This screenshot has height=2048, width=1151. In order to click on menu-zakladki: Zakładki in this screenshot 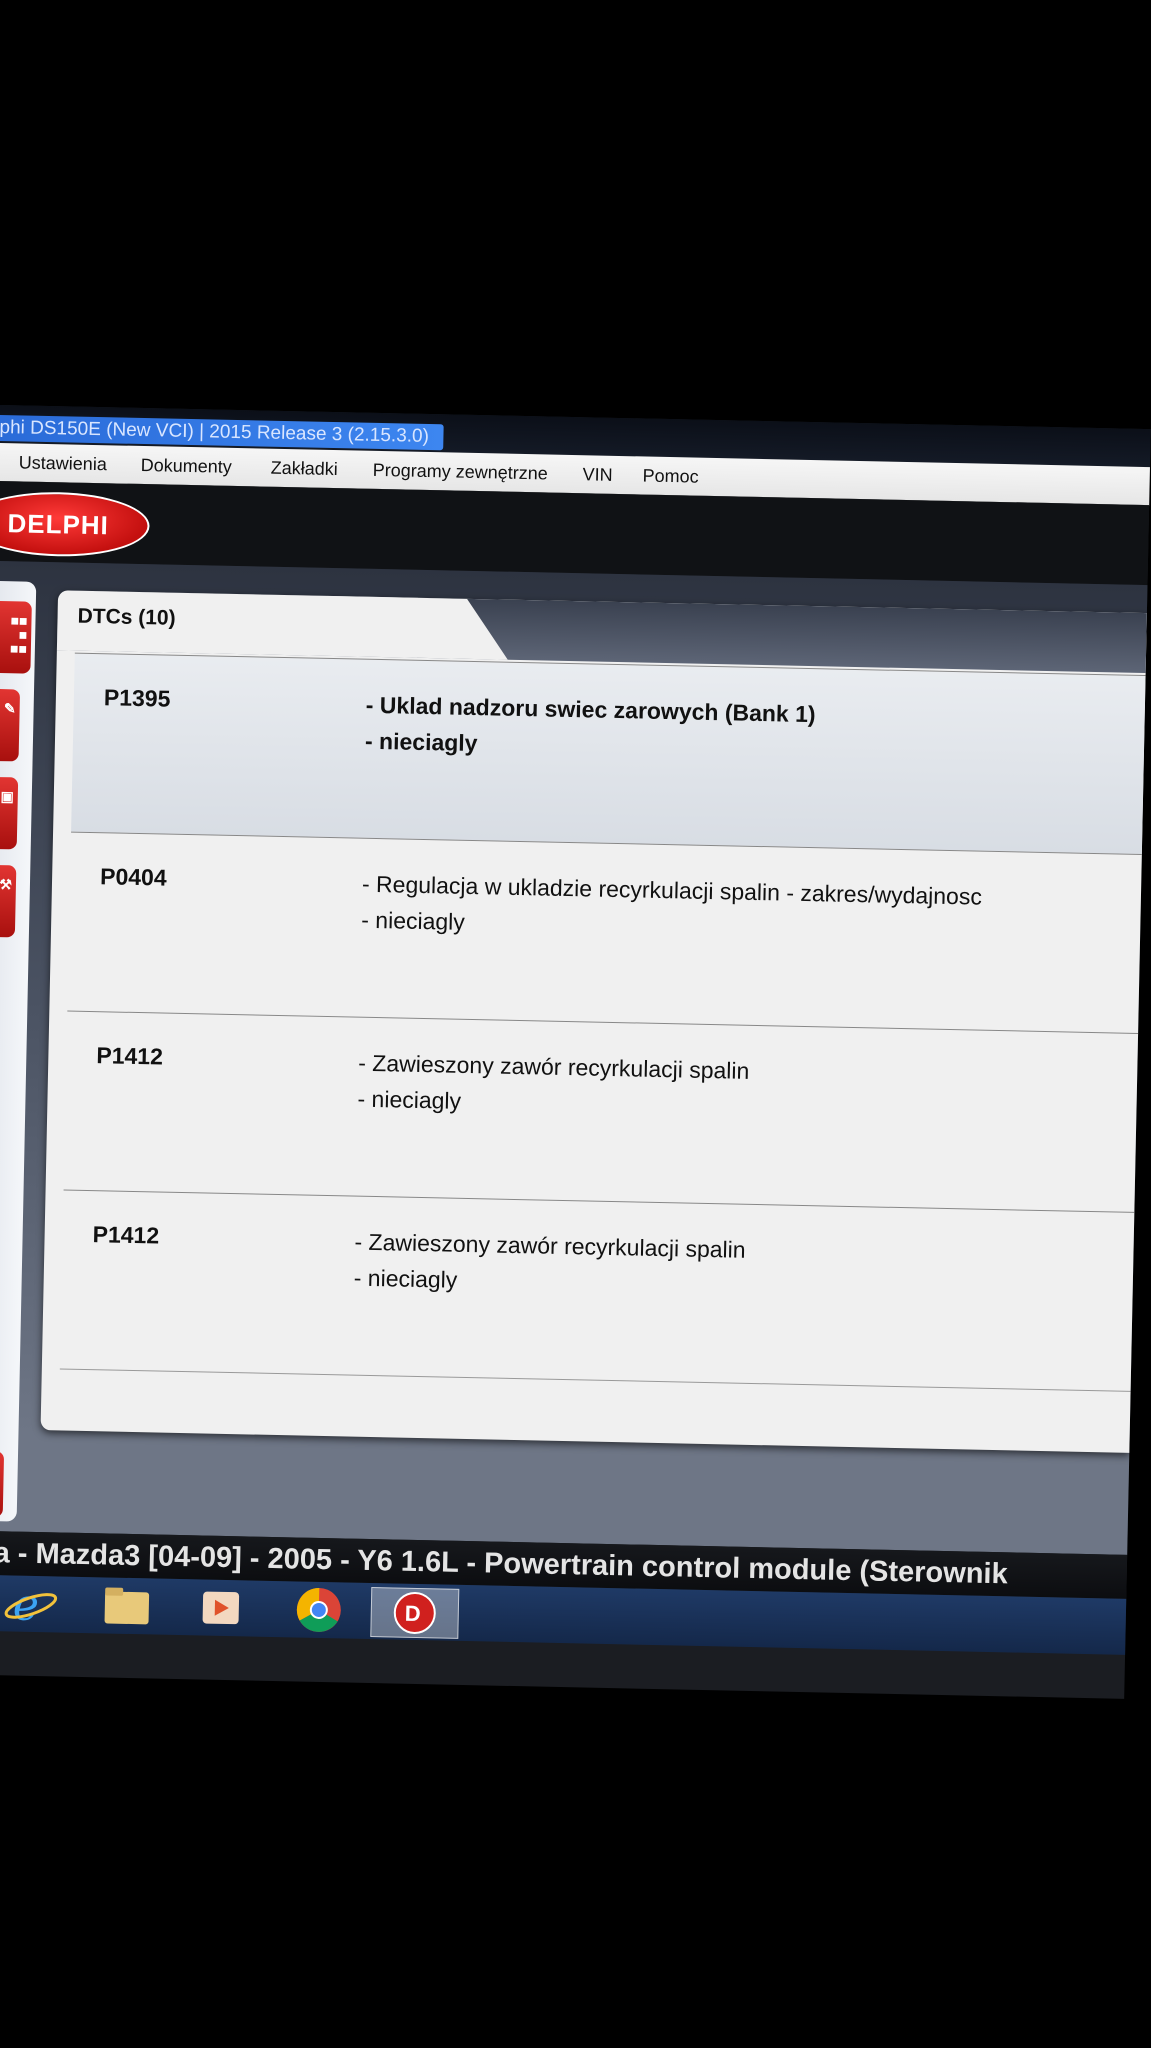, I will do `click(304, 469)`.